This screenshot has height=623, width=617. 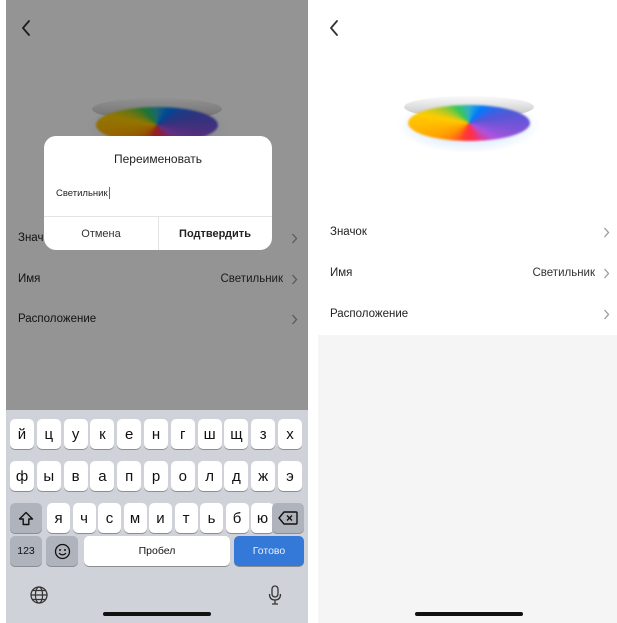 What do you see at coordinates (263, 434) in the screenshot?
I see `key-letter: з` at bounding box center [263, 434].